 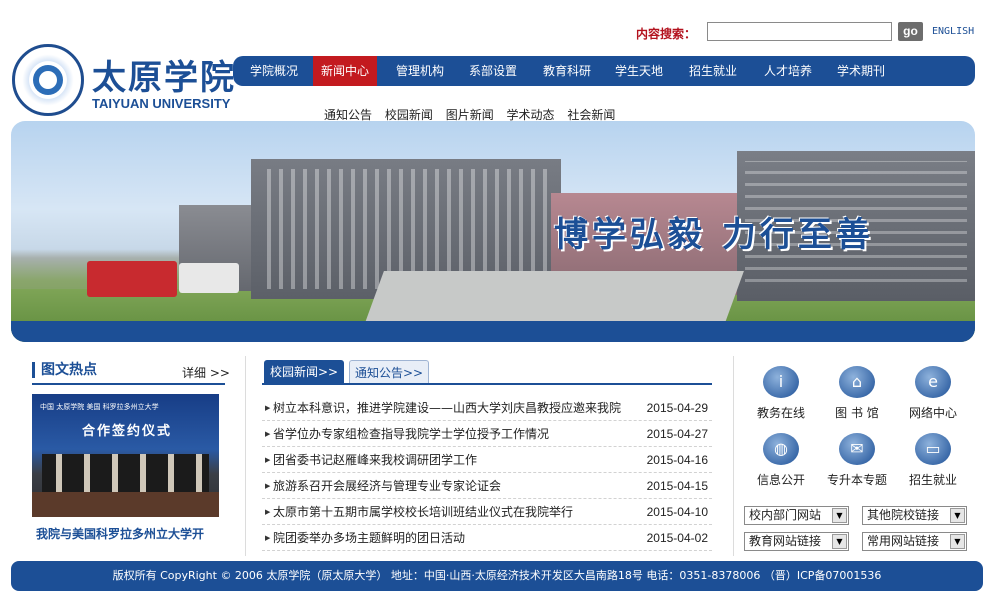 What do you see at coordinates (677, 538) in the screenshot?
I see `news-date: 2015-04-02` at bounding box center [677, 538].